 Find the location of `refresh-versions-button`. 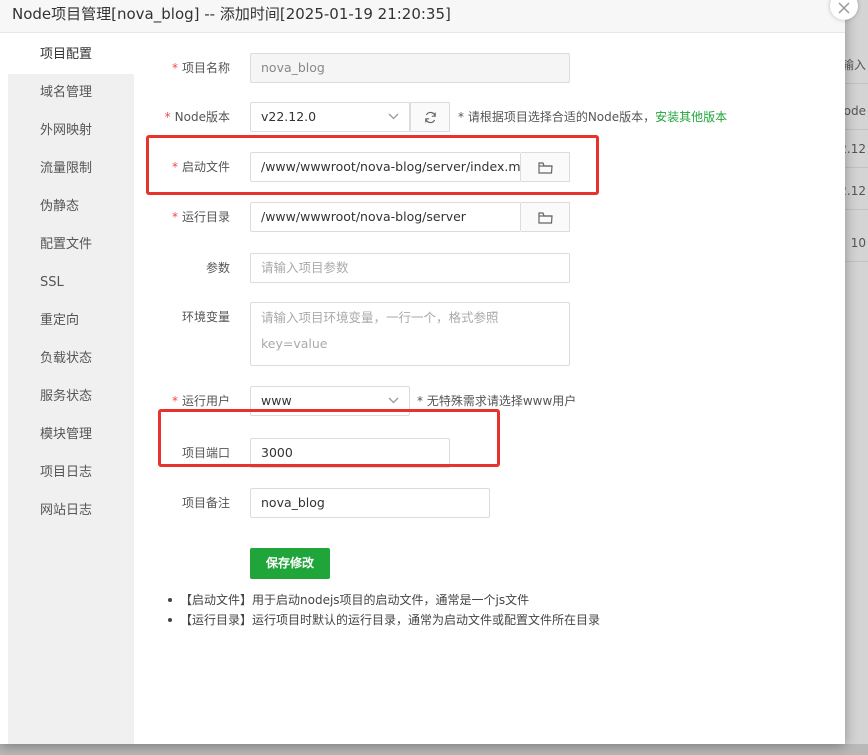

refresh-versions-button is located at coordinates (430, 117).